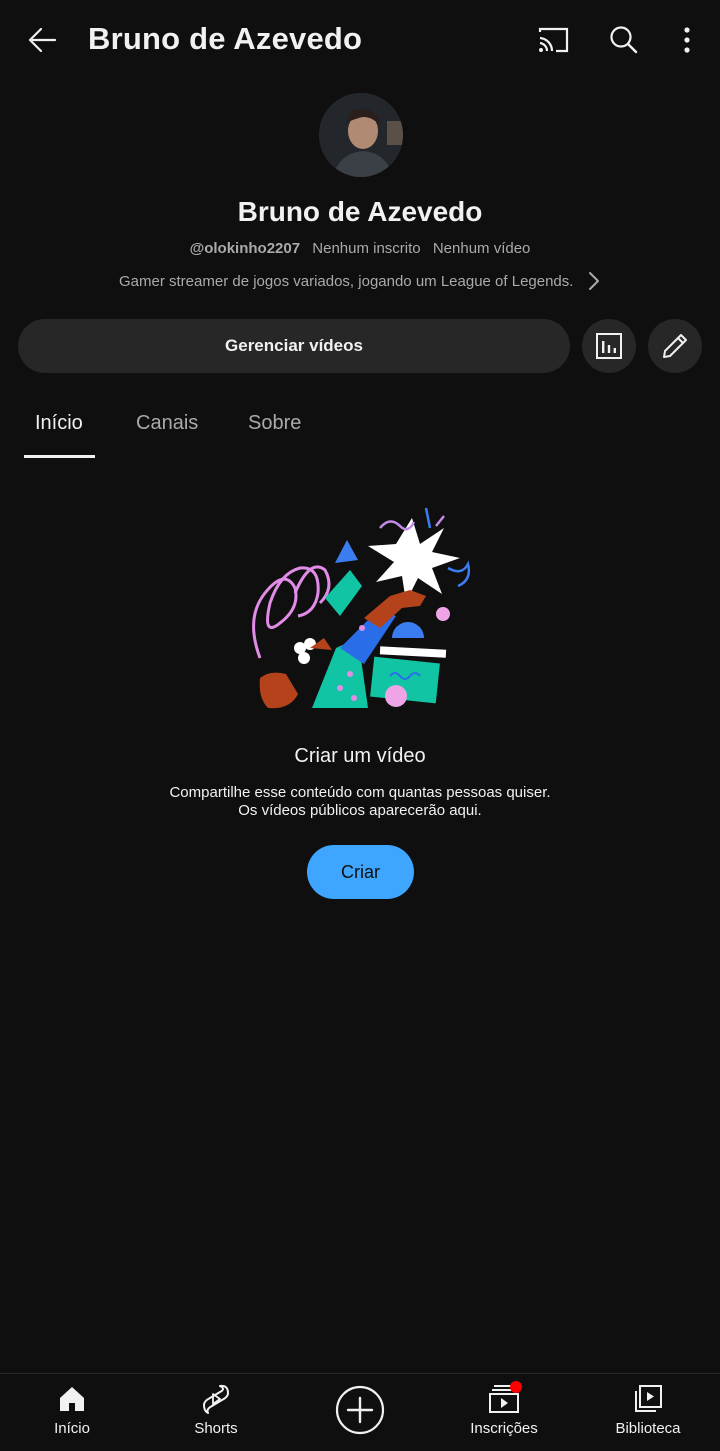 The width and height of the screenshot is (720, 1451). I want to click on create-button: Criar, so click(360, 872).